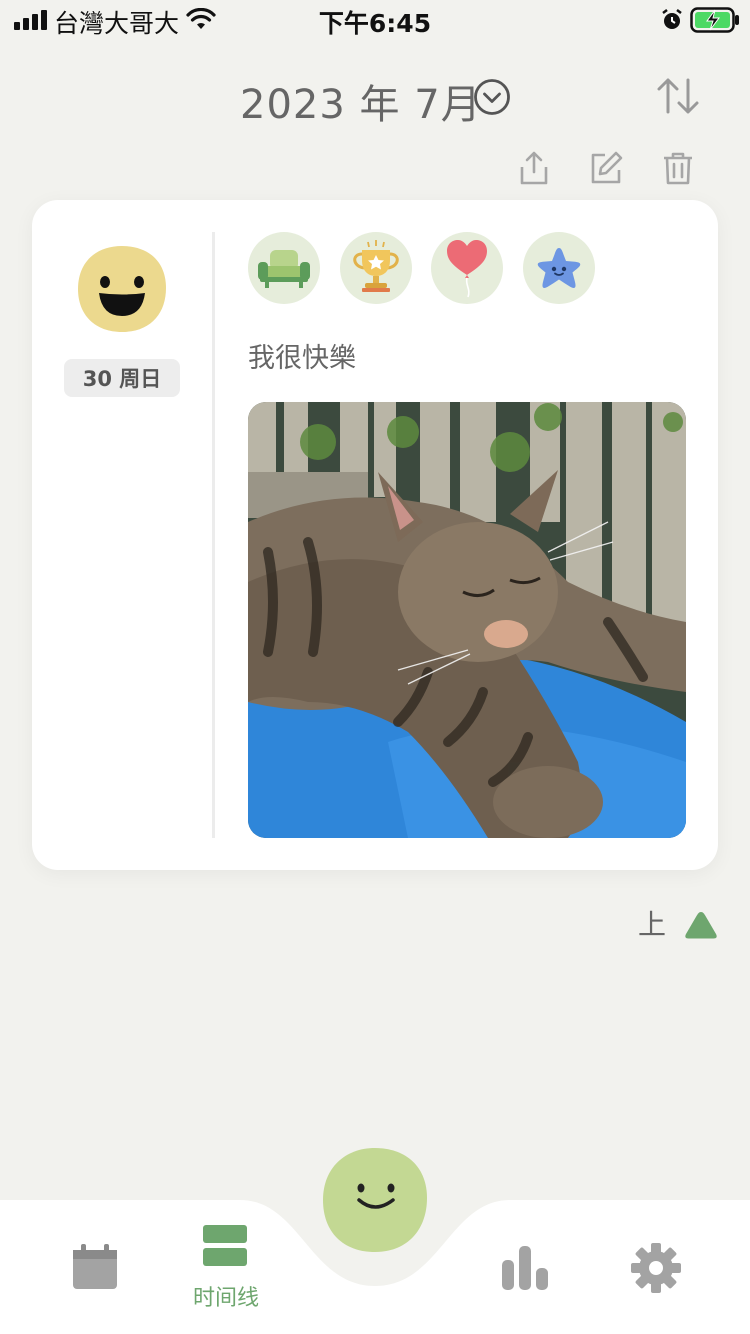 This screenshot has height=1334, width=750. Describe the element at coordinates (122, 378) in the screenshot. I see `day-badge: 30 周日` at that location.